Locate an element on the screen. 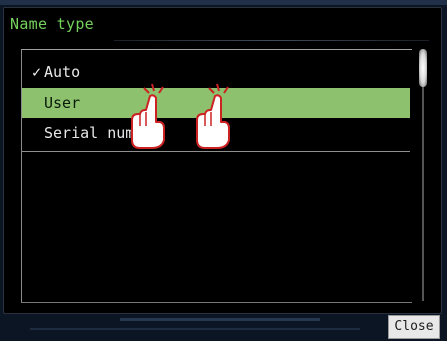 The height and width of the screenshot is (341, 447). option-label: Auto is located at coordinates (62, 72).